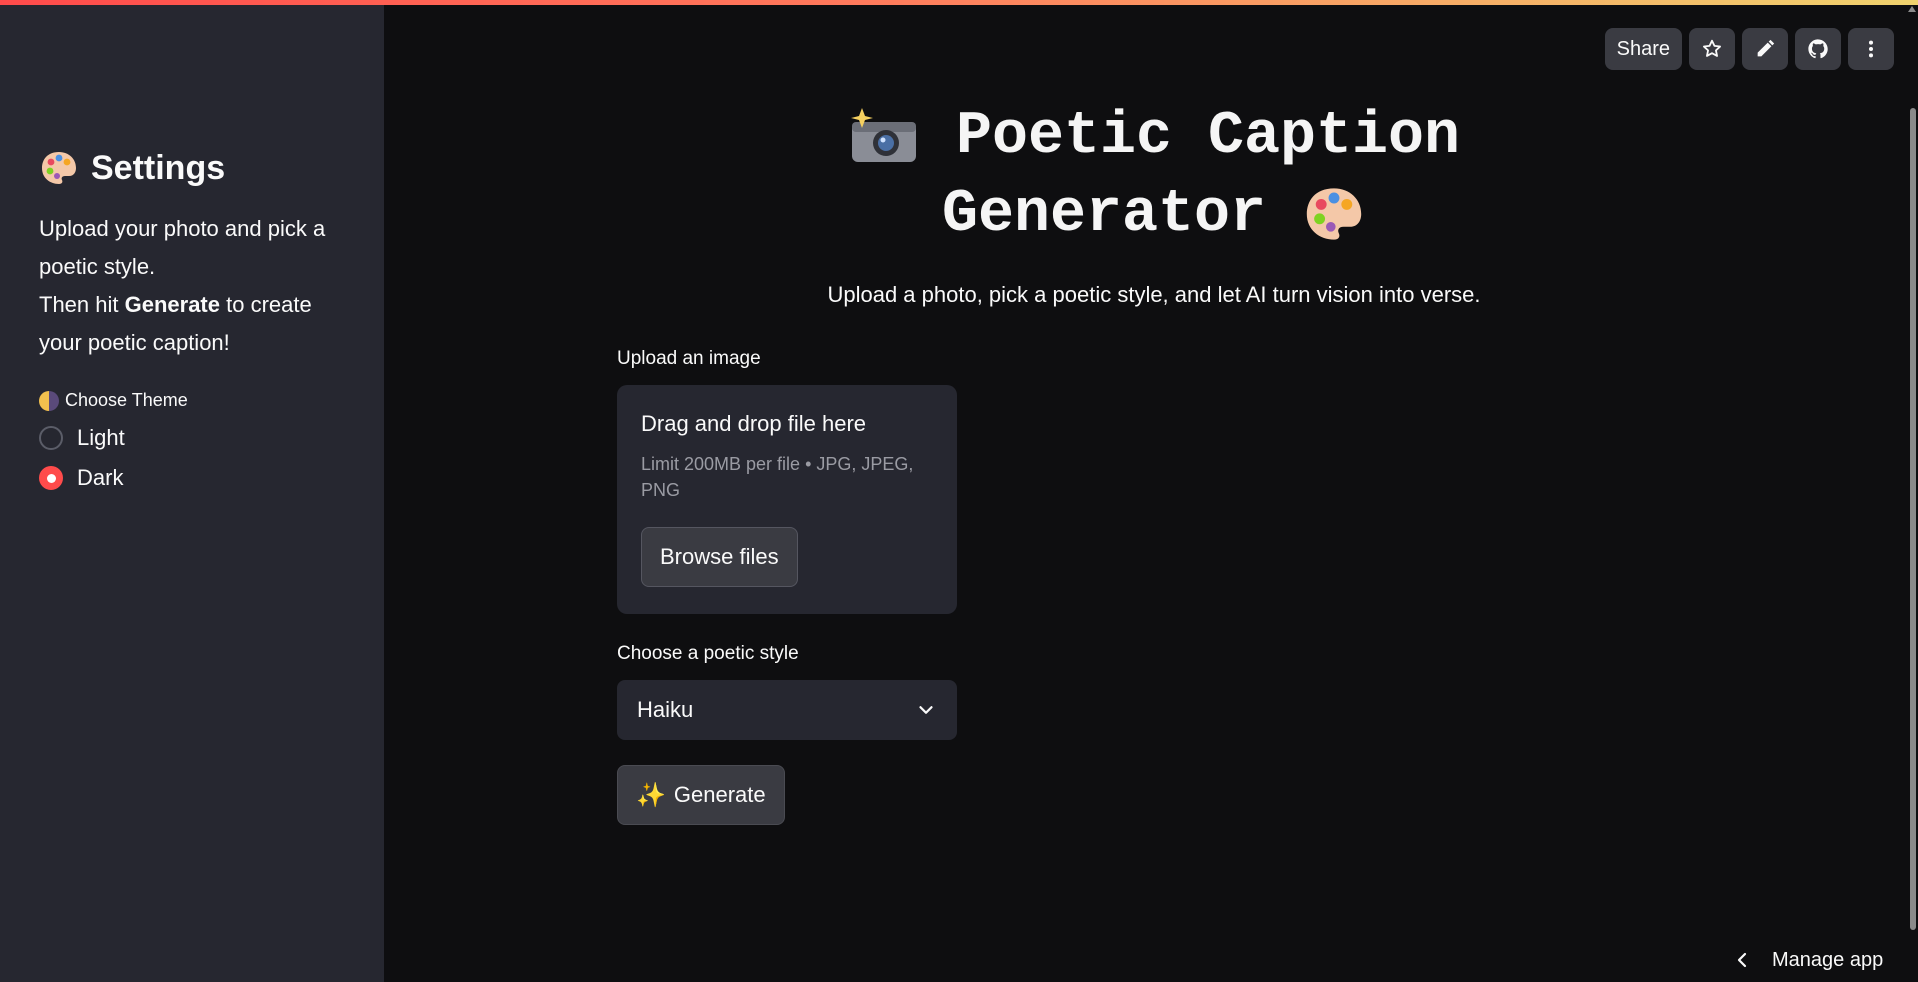  I want to click on scroll-up-arrow-icon, so click(1912, 9).